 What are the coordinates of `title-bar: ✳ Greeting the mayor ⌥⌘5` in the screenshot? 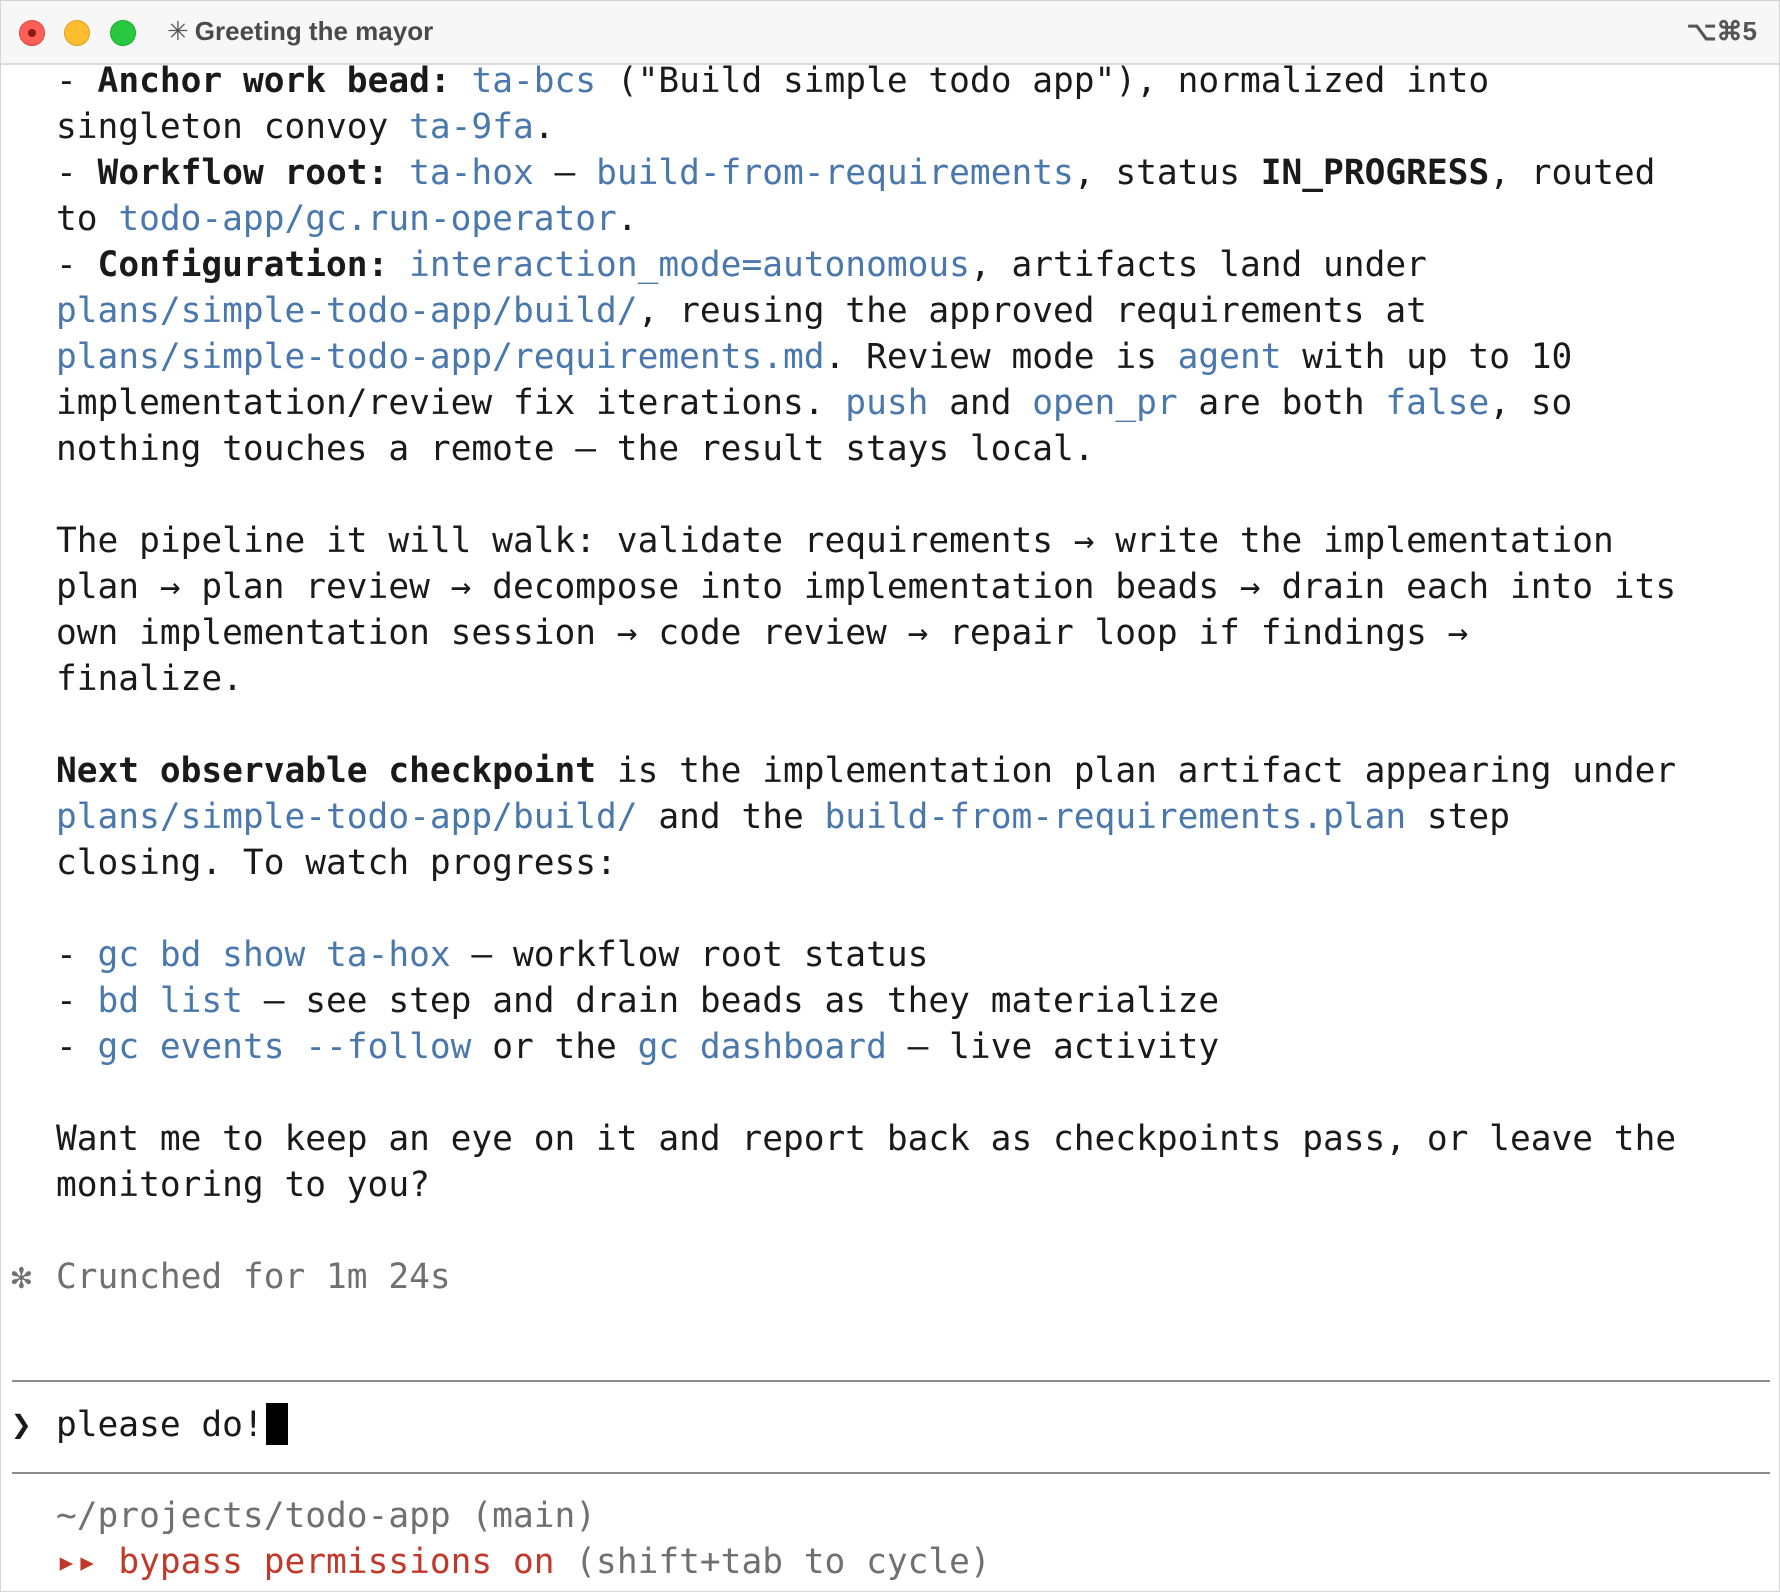 It's located at (890, 33).